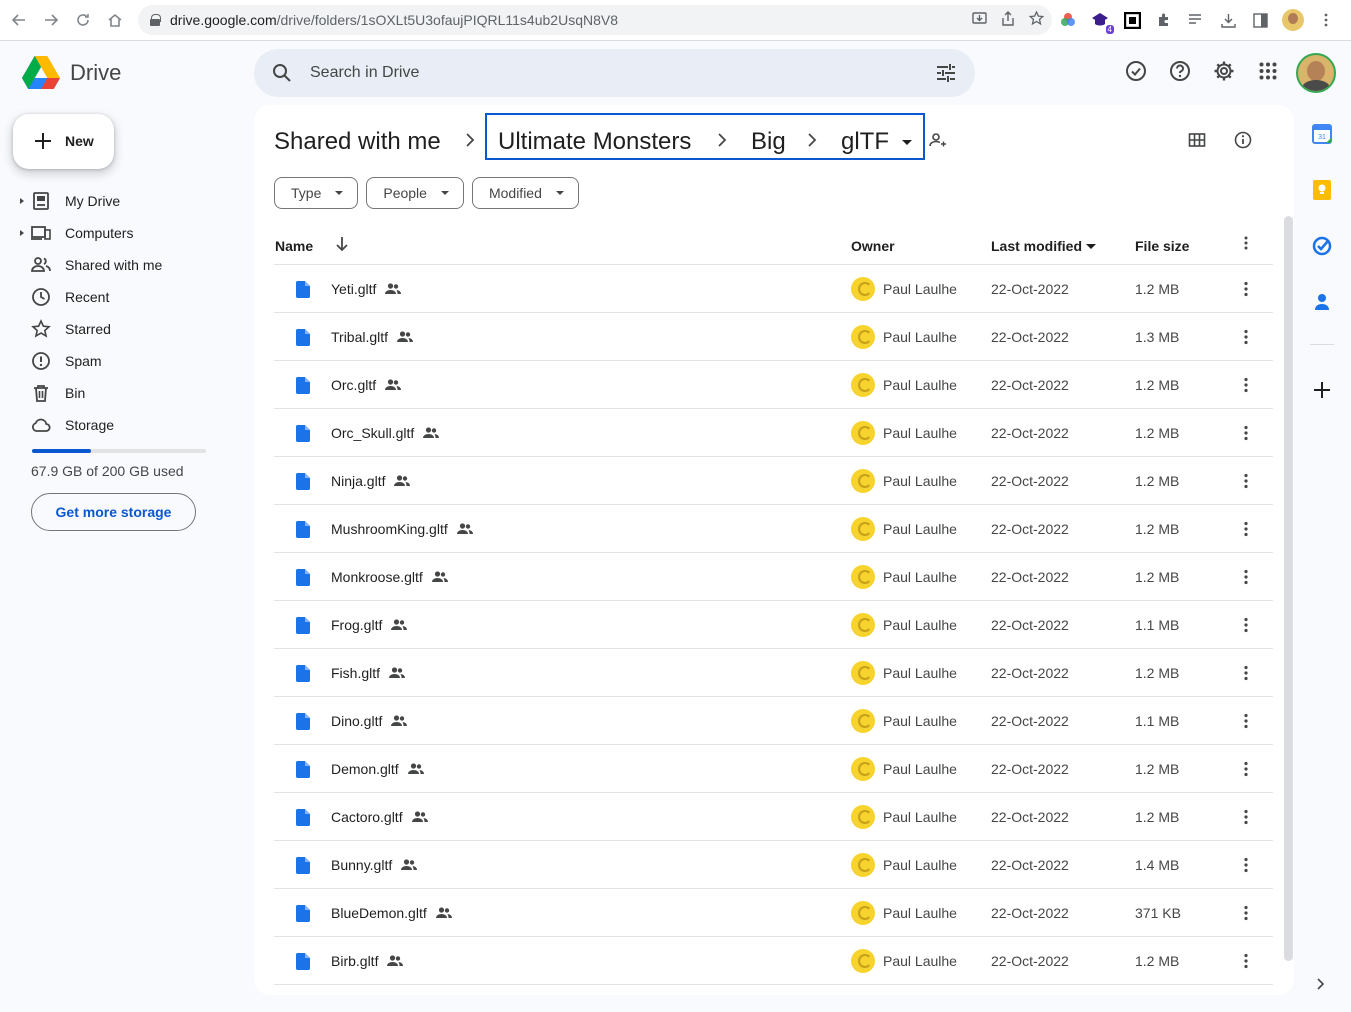 The width and height of the screenshot is (1351, 1012). What do you see at coordinates (979, 20) in the screenshot?
I see `install-app-icon` at bounding box center [979, 20].